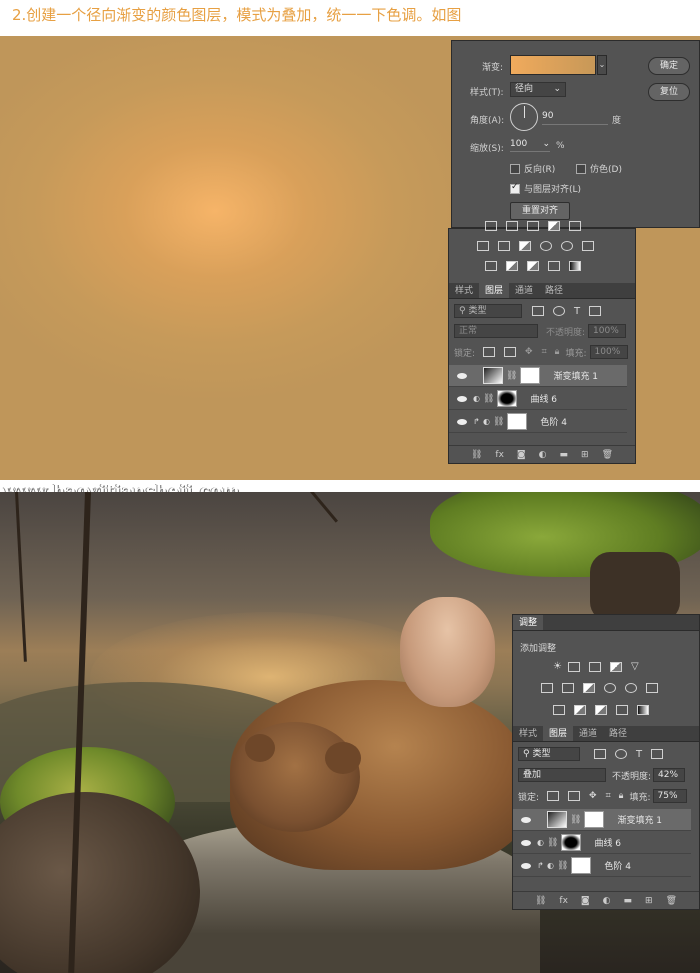 This screenshot has height=973, width=700. What do you see at coordinates (635, 666) in the screenshot?
I see `vibrance-icon: ▽` at bounding box center [635, 666].